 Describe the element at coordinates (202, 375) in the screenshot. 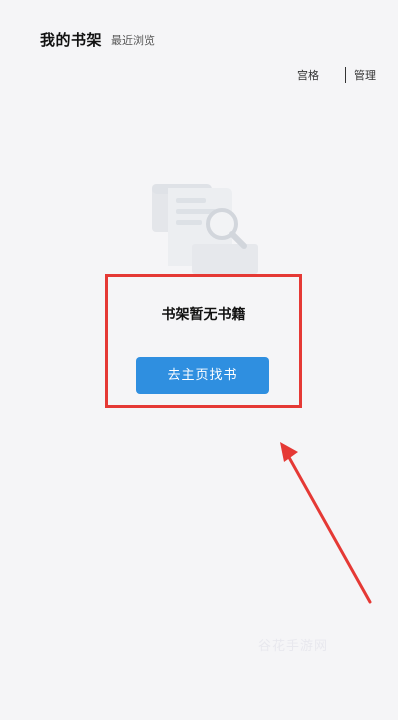

I see `go-home-find-books-button: 去主页找书` at that location.